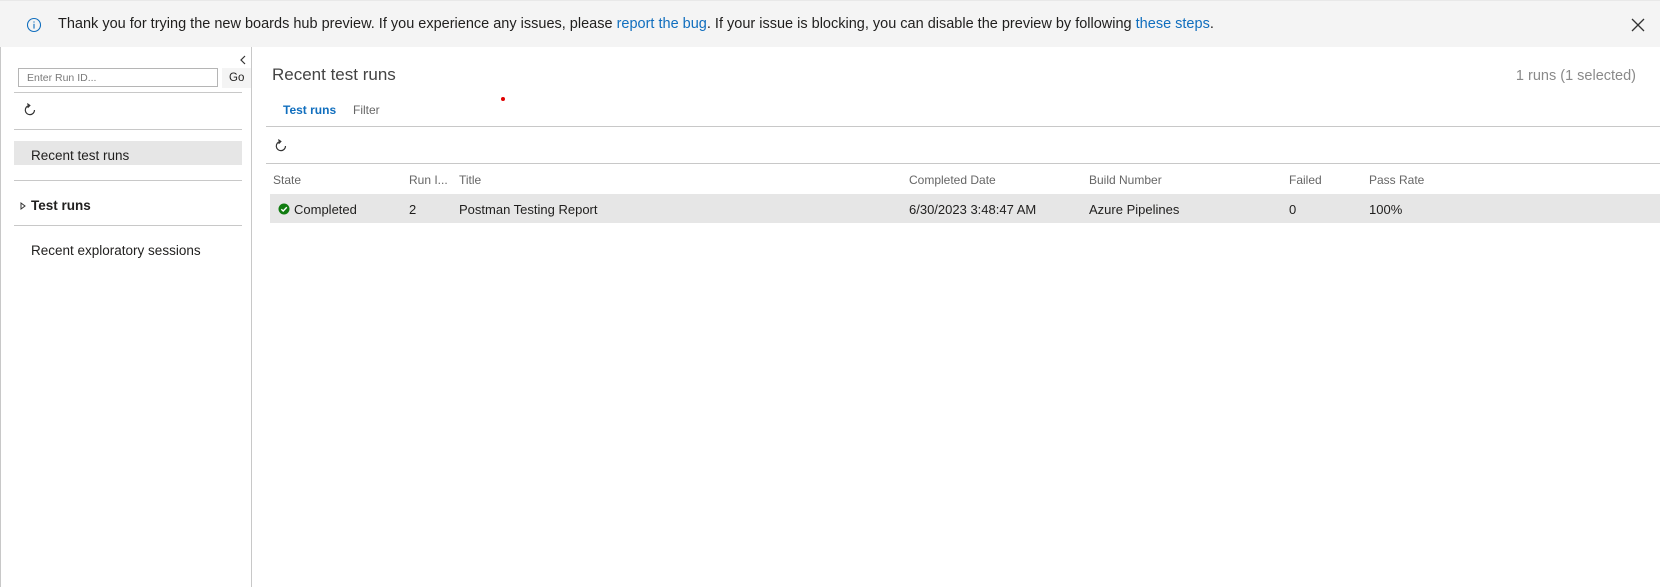 Image resolution: width=1660 pixels, height=587 pixels. I want to click on cell-state: Completed, so click(325, 209).